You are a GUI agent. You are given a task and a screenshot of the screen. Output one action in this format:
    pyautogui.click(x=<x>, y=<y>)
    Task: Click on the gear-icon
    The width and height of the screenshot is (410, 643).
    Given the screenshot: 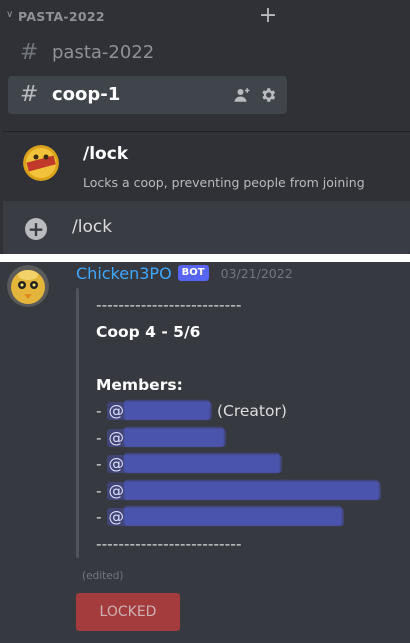 What is the action you would take?
    pyautogui.click(x=268, y=95)
    